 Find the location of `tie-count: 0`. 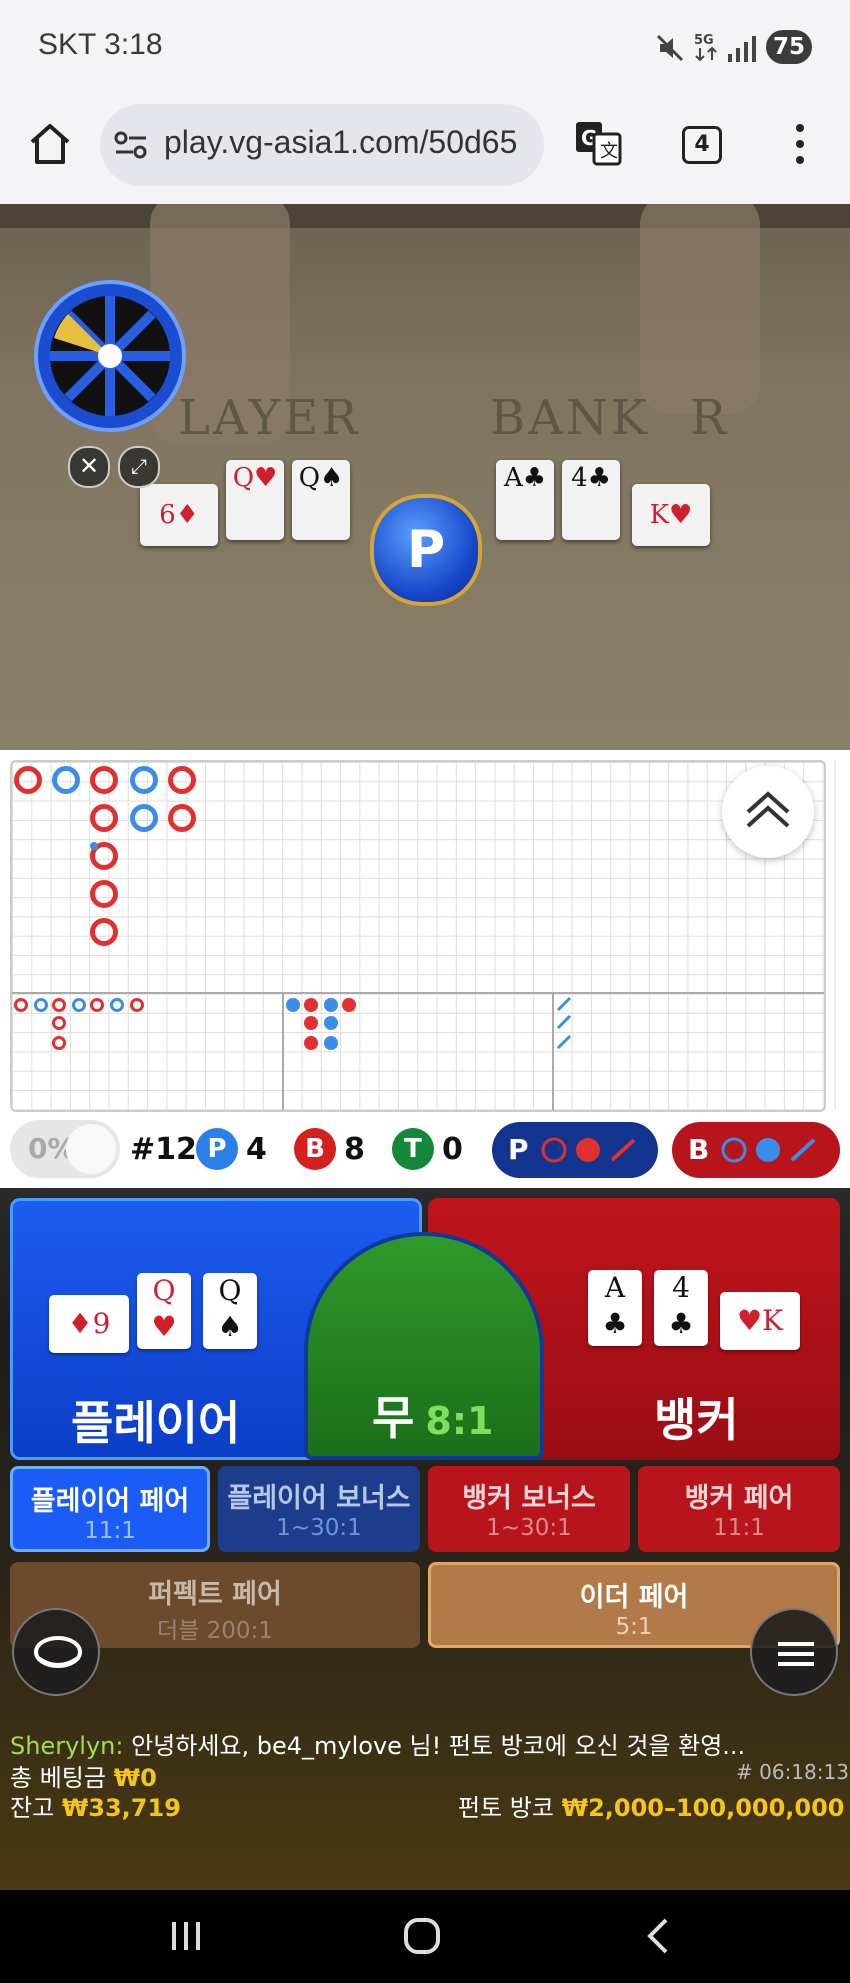

tie-count: 0 is located at coordinates (452, 1149).